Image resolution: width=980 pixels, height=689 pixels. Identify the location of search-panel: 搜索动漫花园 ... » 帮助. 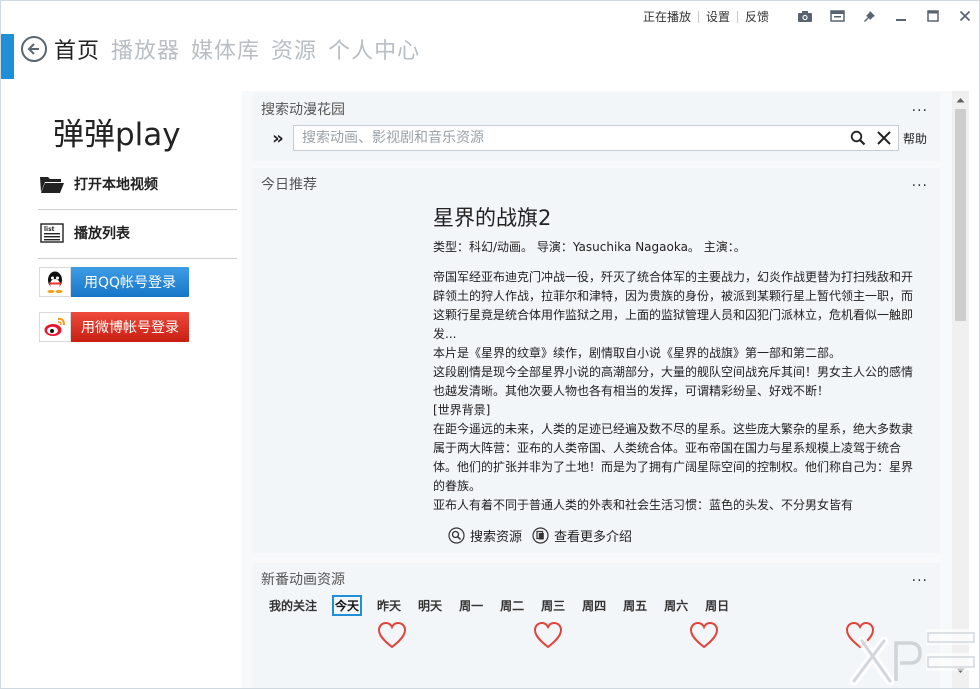
(596, 127).